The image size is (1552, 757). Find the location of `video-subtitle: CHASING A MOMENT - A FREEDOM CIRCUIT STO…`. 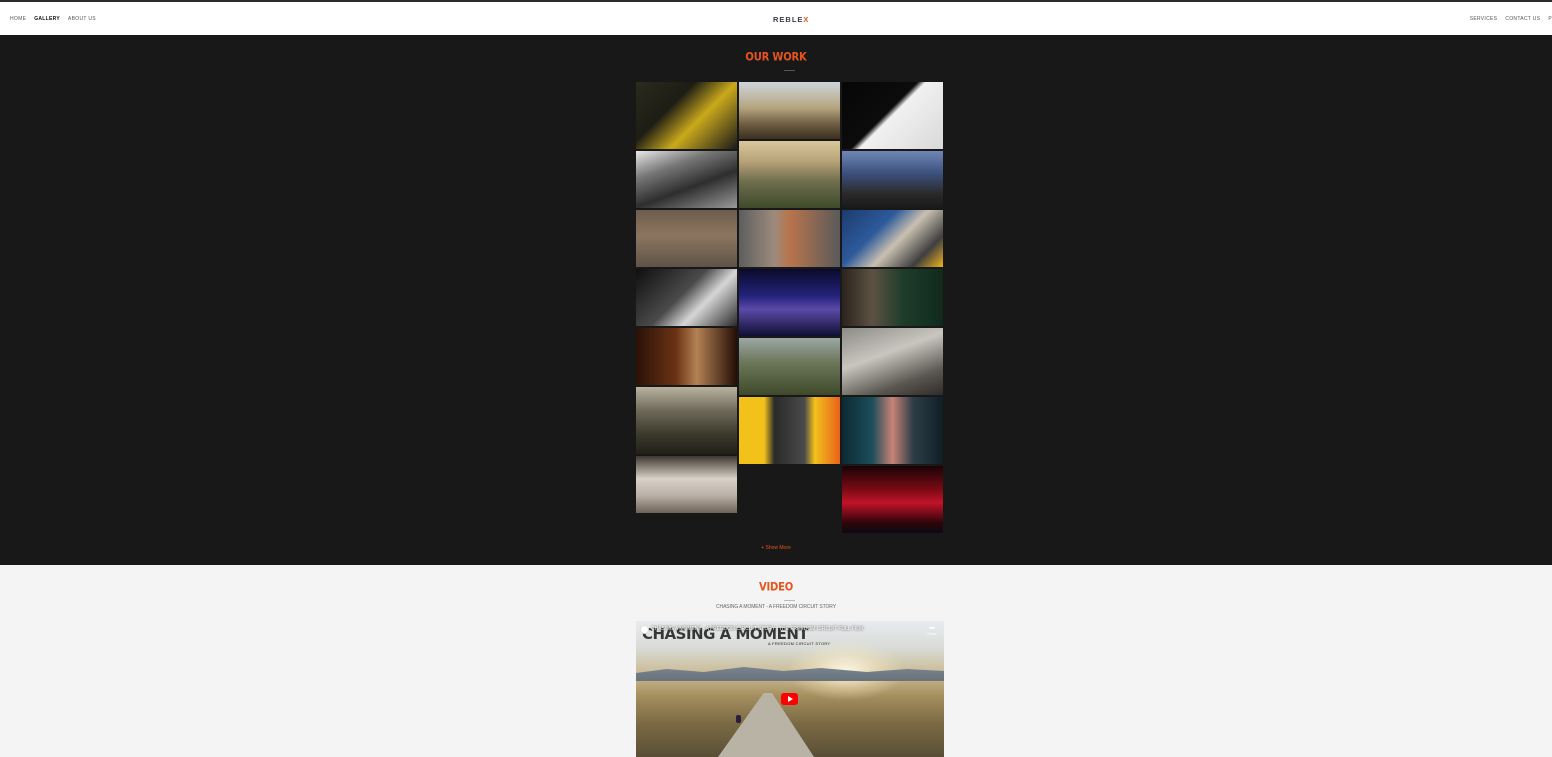

video-subtitle: CHASING A MOMENT - A FREEDOM CIRCUIT STO… is located at coordinates (776, 607).